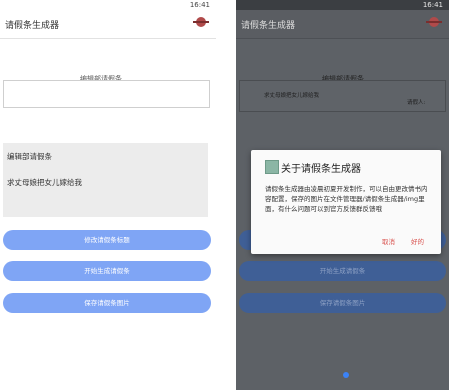 The height and width of the screenshot is (390, 449). I want to click on page-indicator-dot, so click(346, 375).